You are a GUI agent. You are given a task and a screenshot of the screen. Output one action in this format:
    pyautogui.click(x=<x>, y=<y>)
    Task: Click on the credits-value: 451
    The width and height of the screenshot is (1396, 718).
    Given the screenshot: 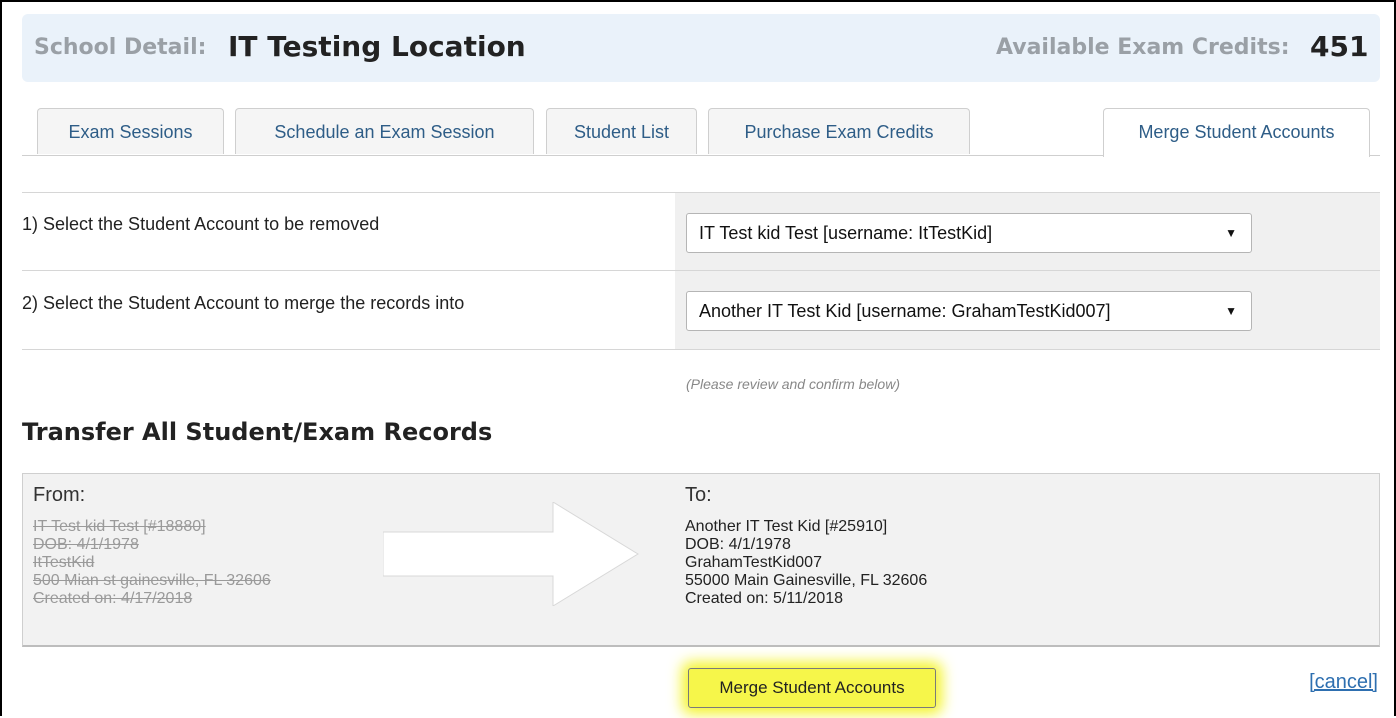 What is the action you would take?
    pyautogui.click(x=1339, y=46)
    